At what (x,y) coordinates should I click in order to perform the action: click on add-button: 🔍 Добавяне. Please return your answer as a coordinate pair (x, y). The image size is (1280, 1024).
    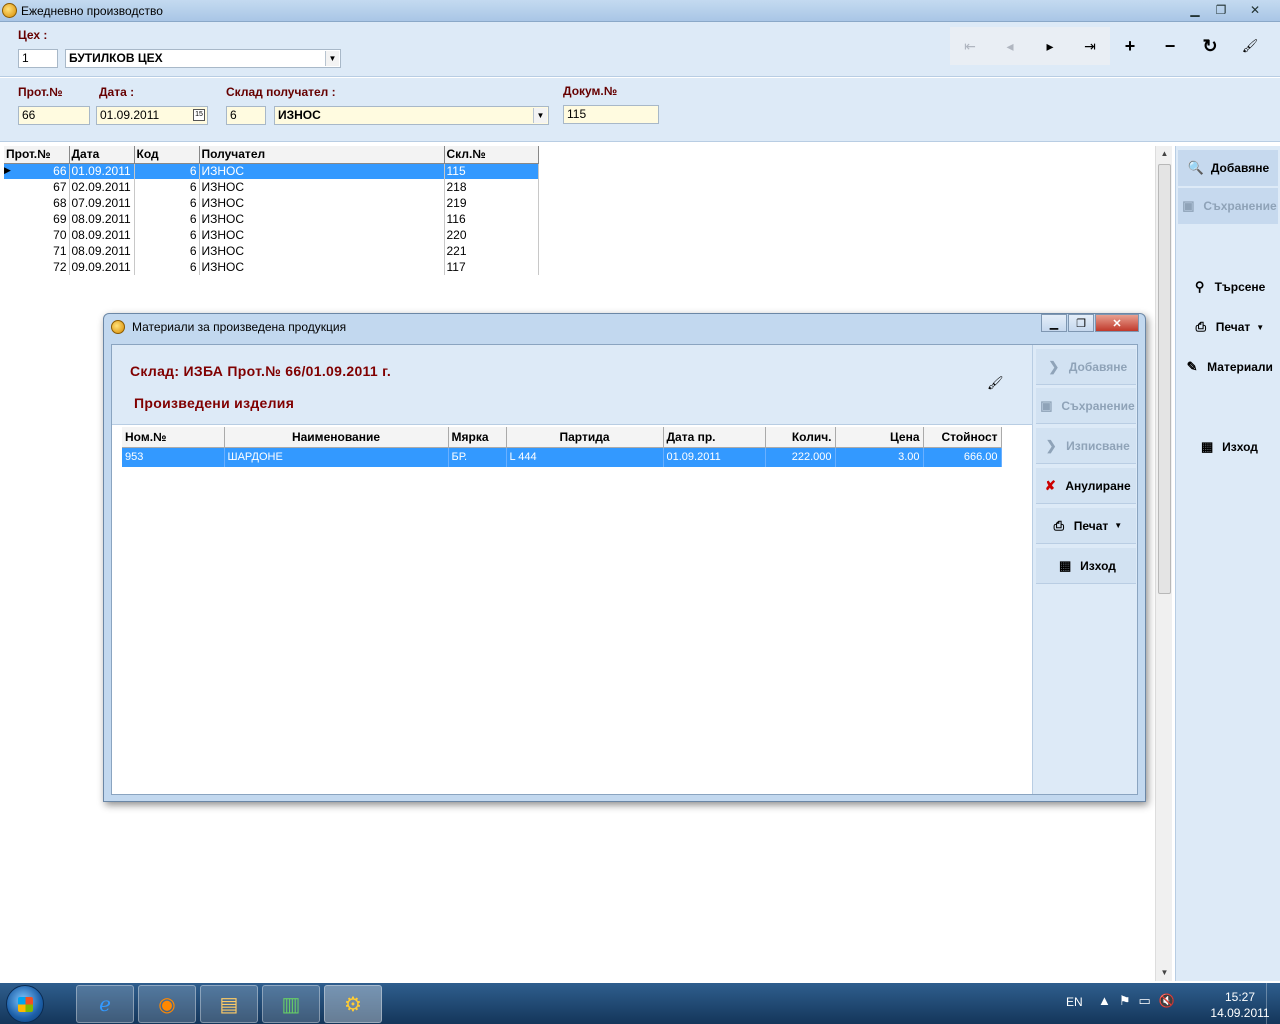
    Looking at the image, I should click on (1228, 168).